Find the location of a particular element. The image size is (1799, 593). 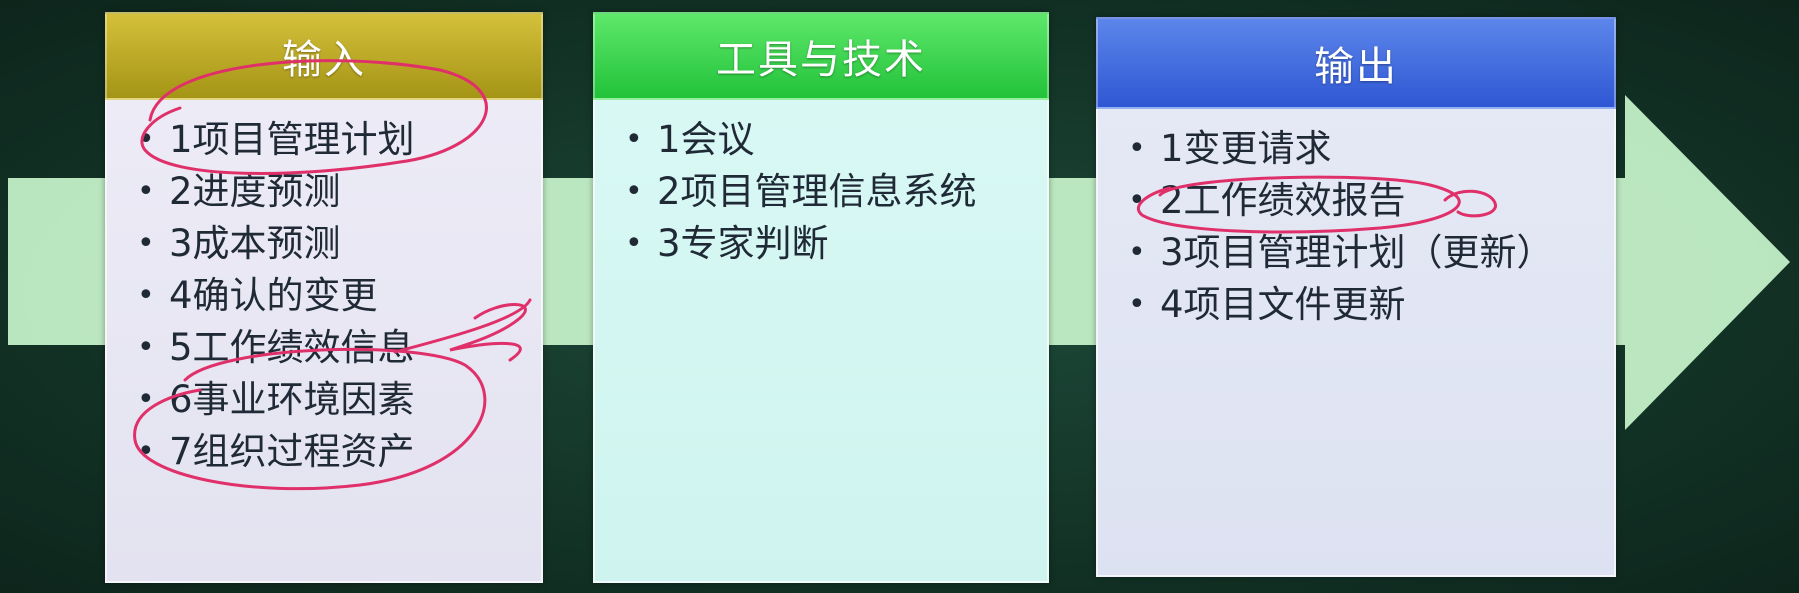

list-item-text: 5工作绩效信息 is located at coordinates (292, 347).